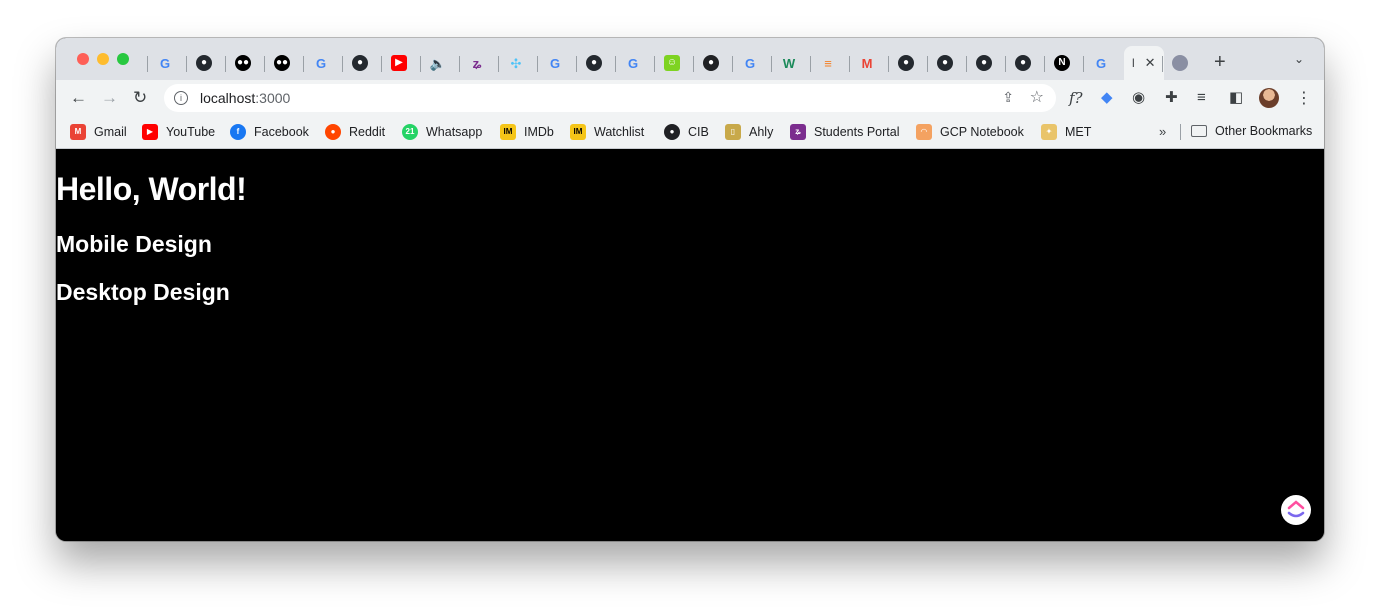 This screenshot has height=615, width=1380. I want to click on tab-profile, so click(1178, 63).